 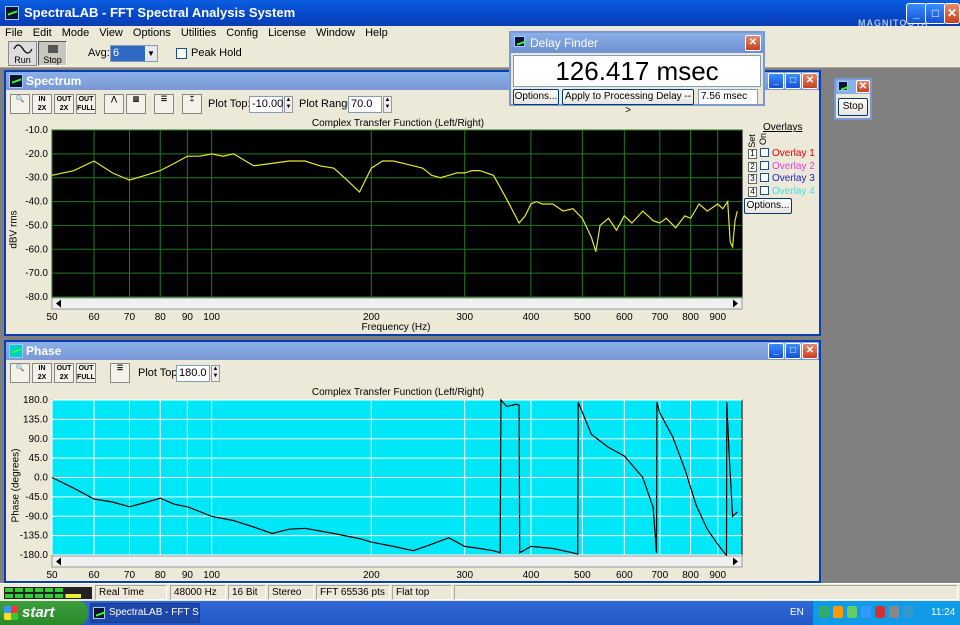 I want to click on mini-icon, so click(x=843, y=86).